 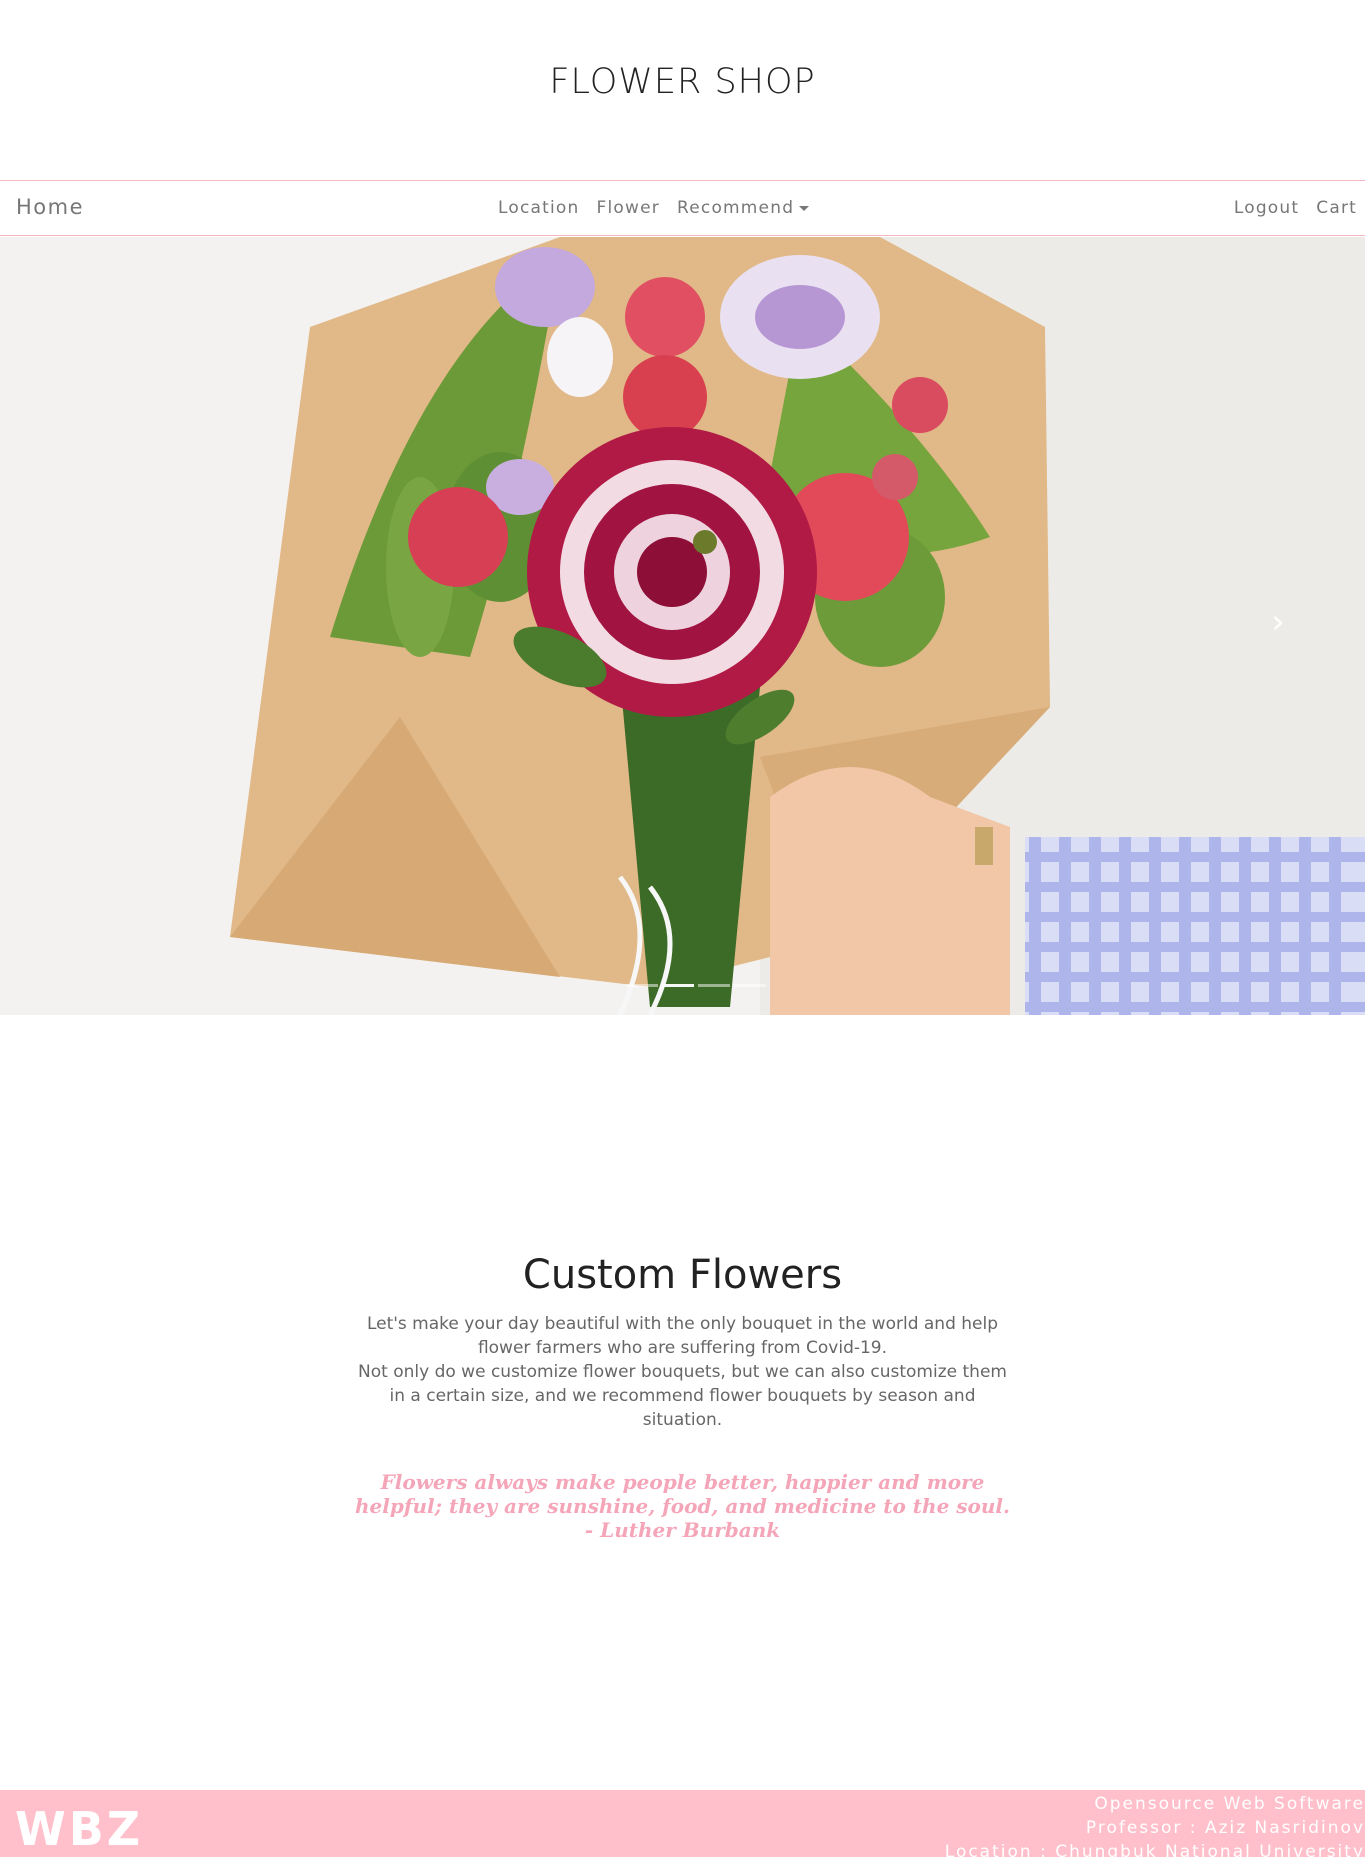 What do you see at coordinates (1266, 208) in the screenshot?
I see `nav-logout-link: Logout` at bounding box center [1266, 208].